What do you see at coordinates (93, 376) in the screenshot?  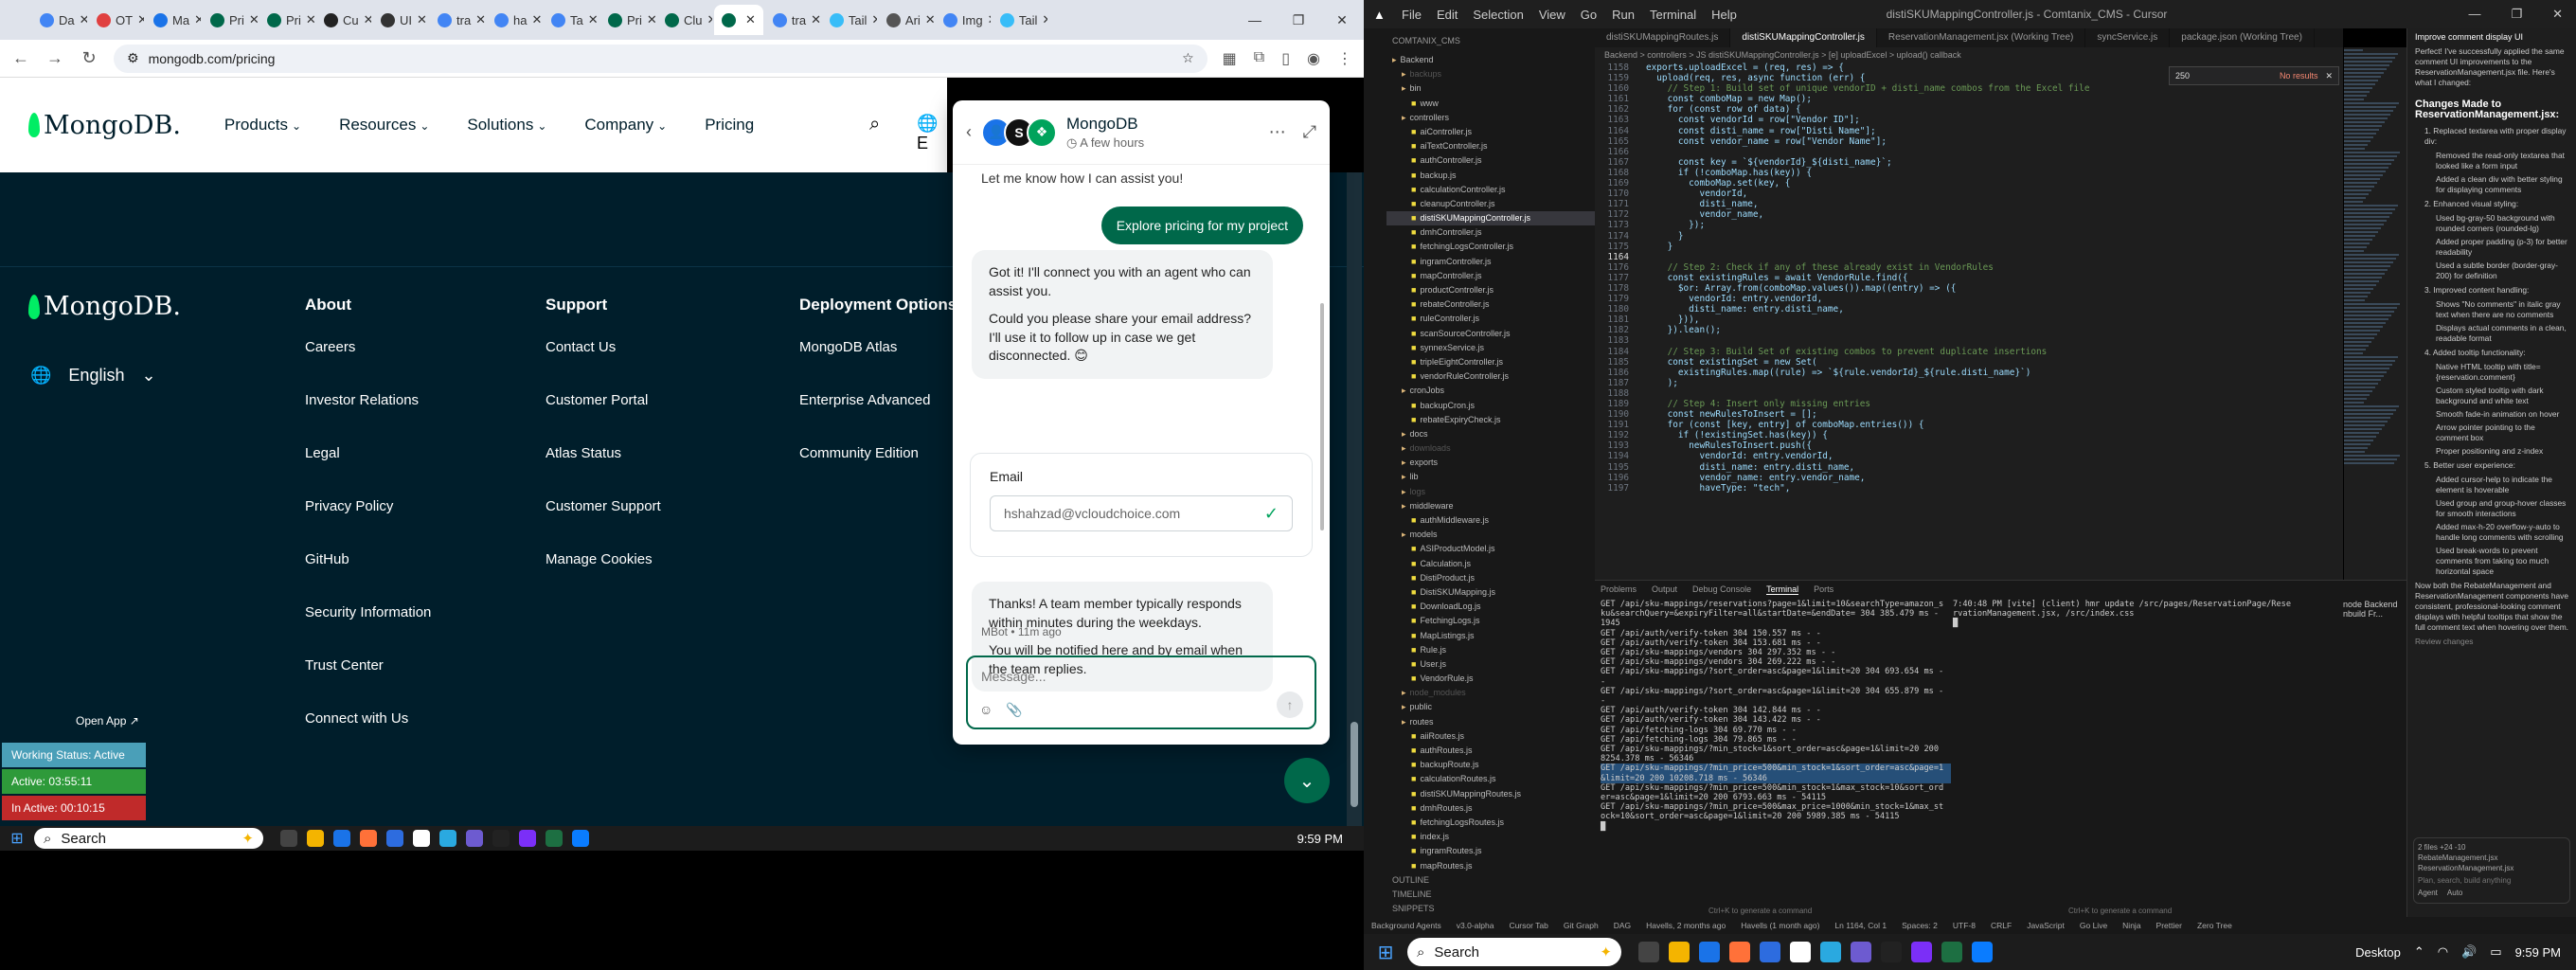 I see `footer-language-select: 🌐 English ⌄` at bounding box center [93, 376].